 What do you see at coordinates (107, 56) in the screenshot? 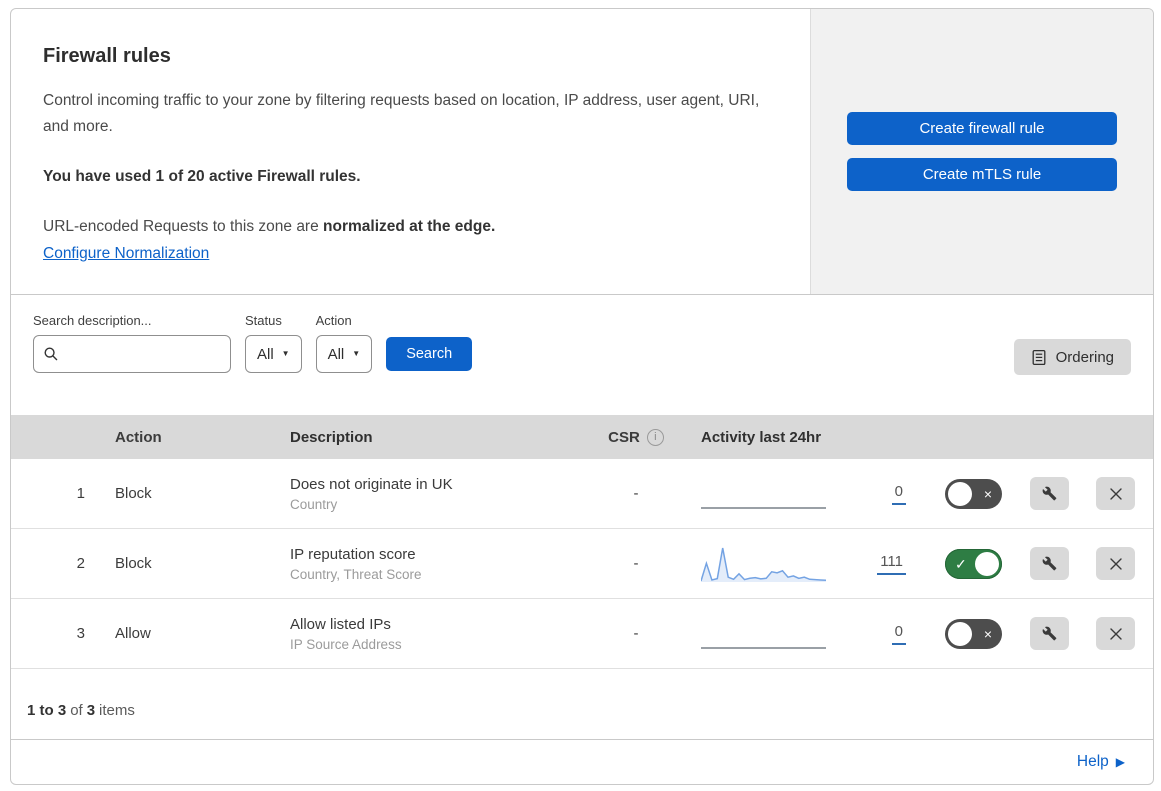
I see `page-title: Firewall rules` at bounding box center [107, 56].